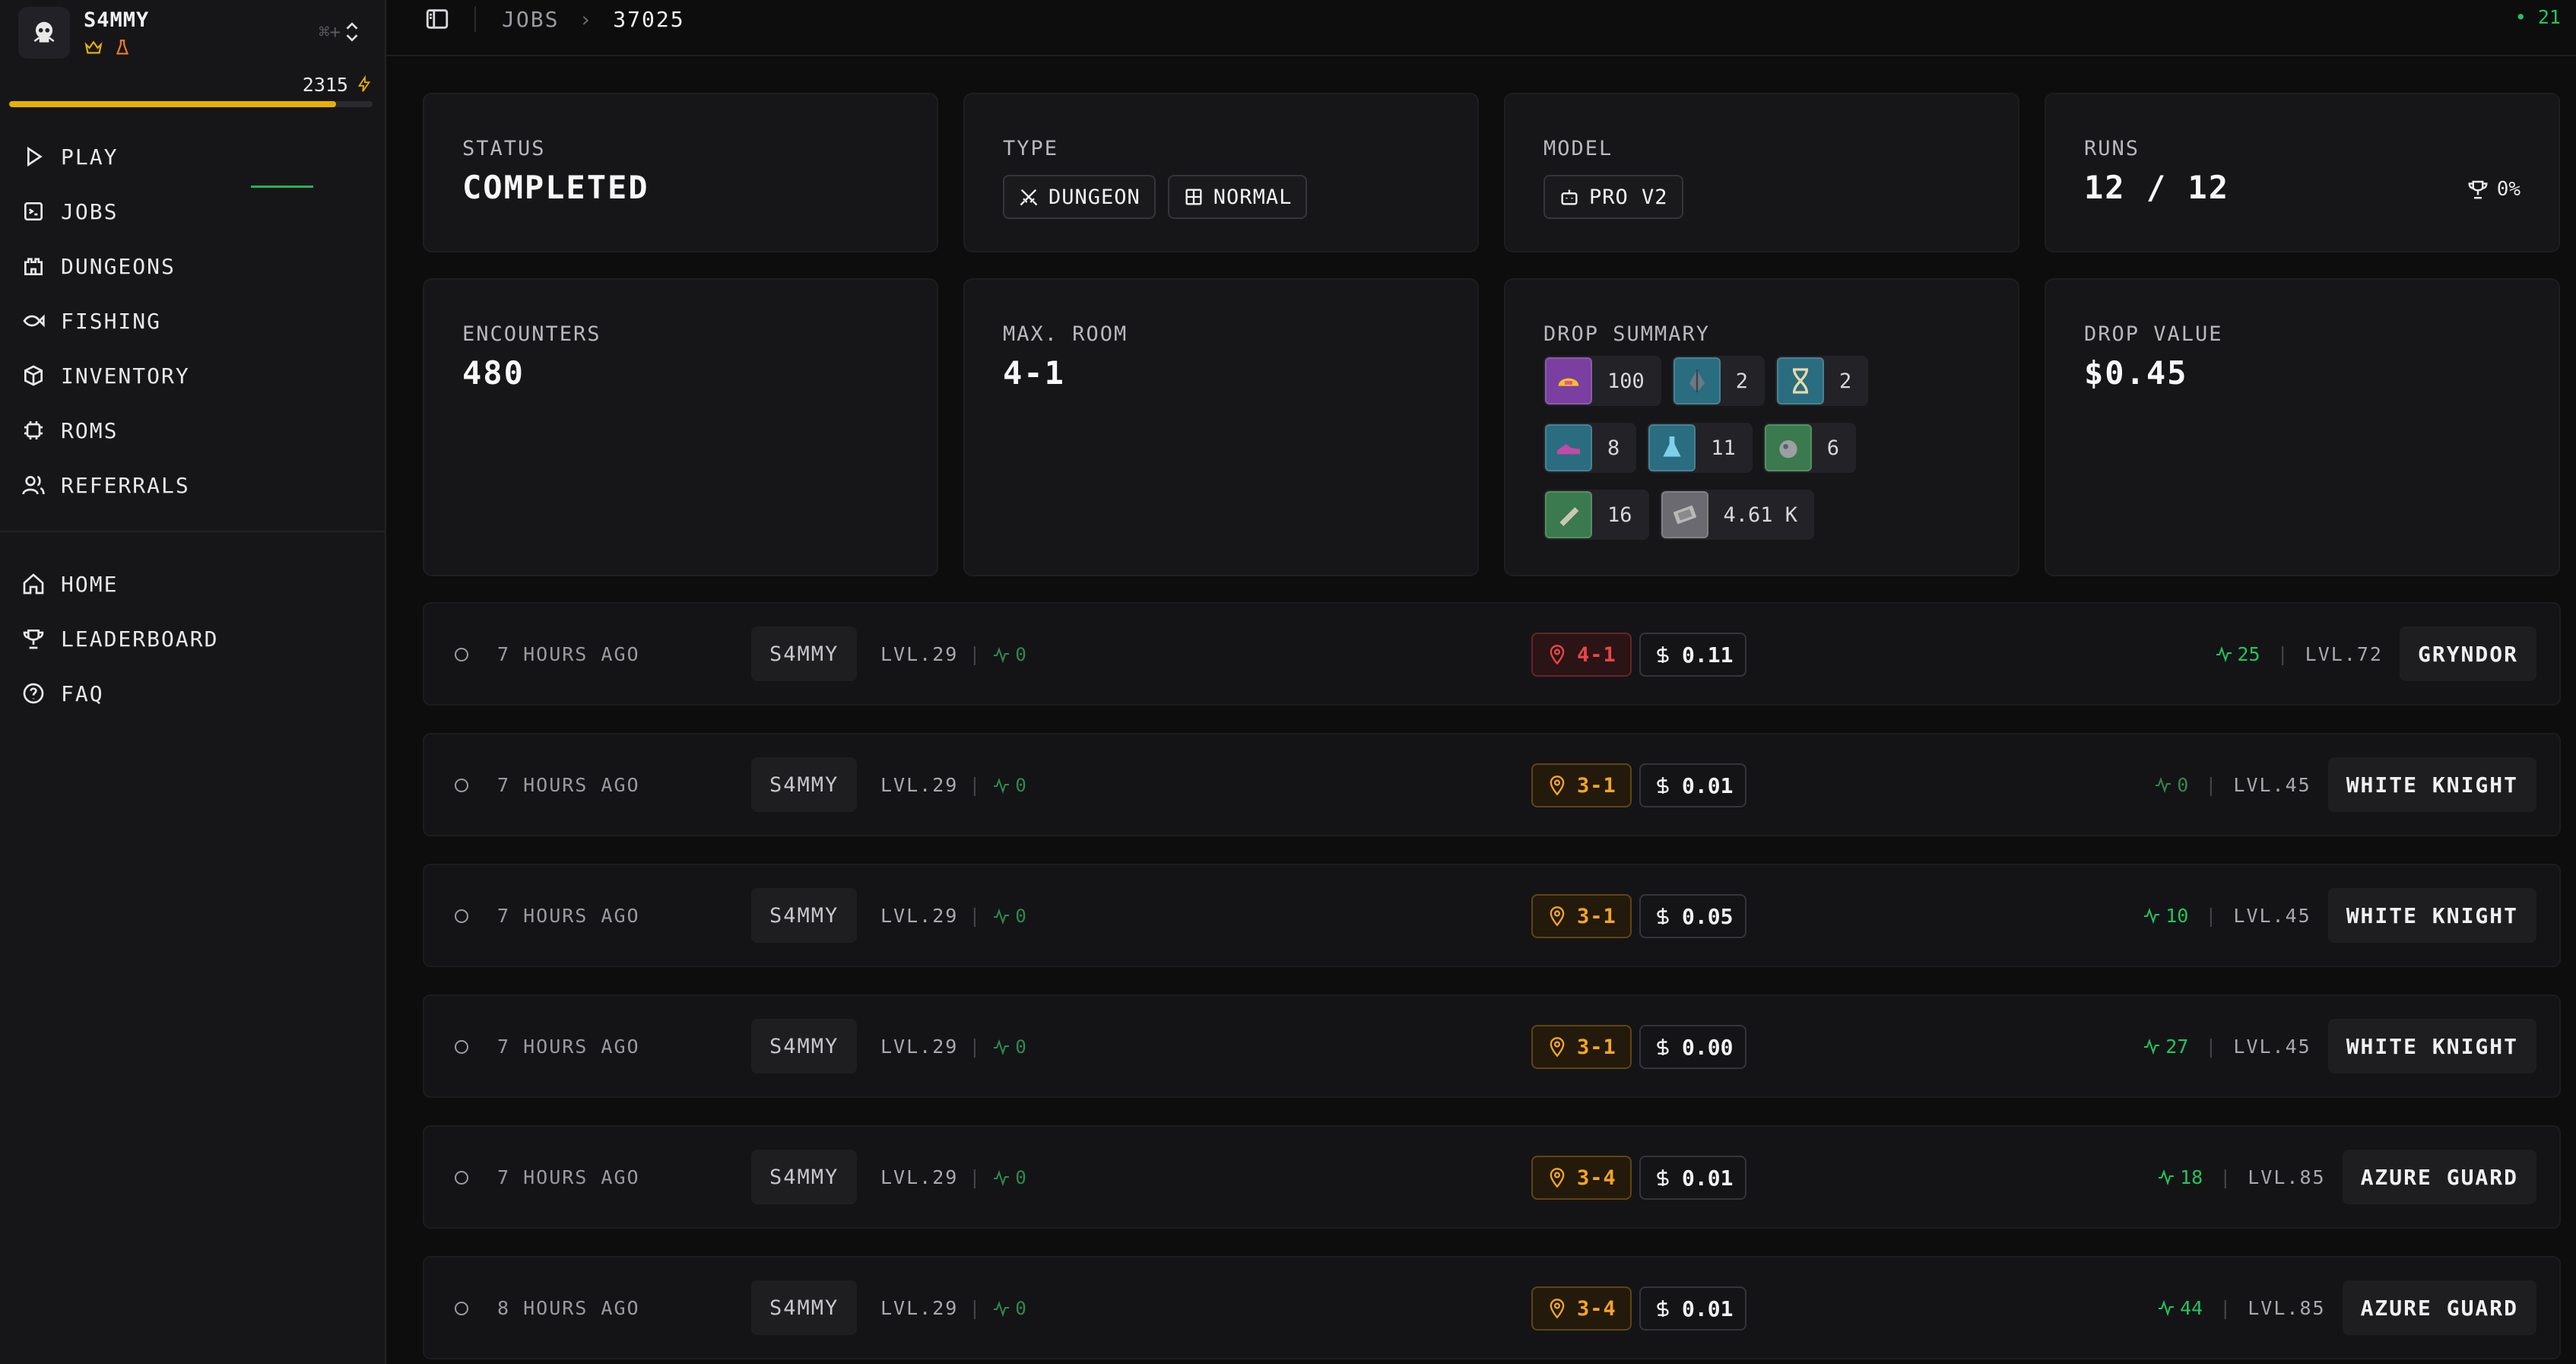 This screenshot has width=2576, height=1364. I want to click on nav-referrals: REFERRALS, so click(193, 485).